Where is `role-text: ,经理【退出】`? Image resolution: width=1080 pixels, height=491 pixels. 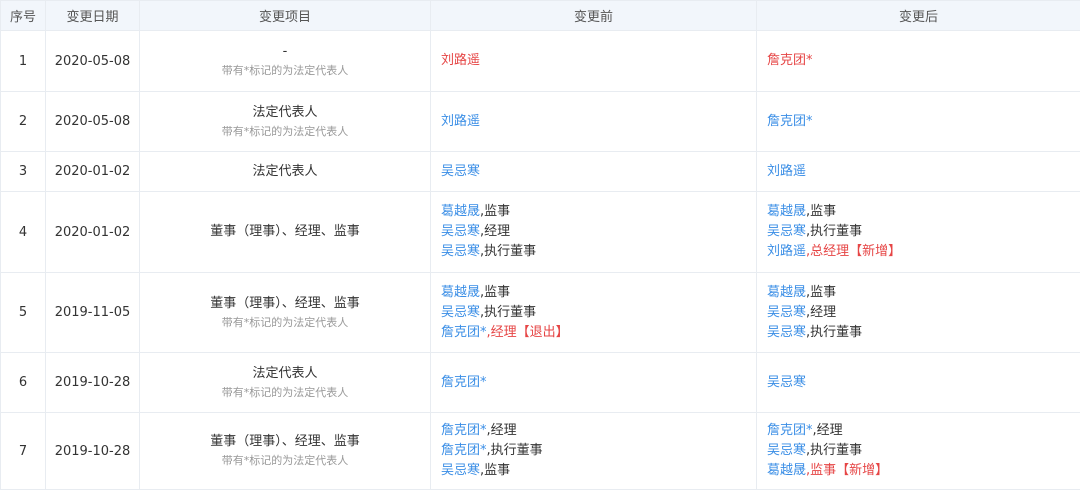 role-text: ,经理【退出】 is located at coordinates (527, 332).